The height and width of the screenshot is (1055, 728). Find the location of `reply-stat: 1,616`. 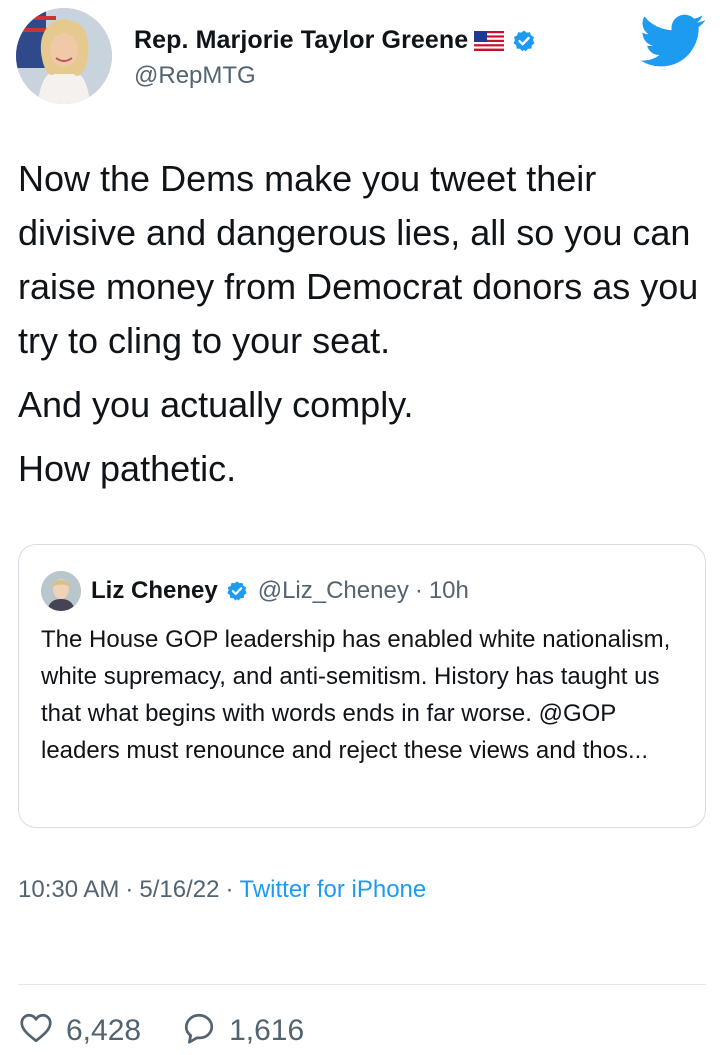

reply-stat: 1,616 is located at coordinates (242, 1030).